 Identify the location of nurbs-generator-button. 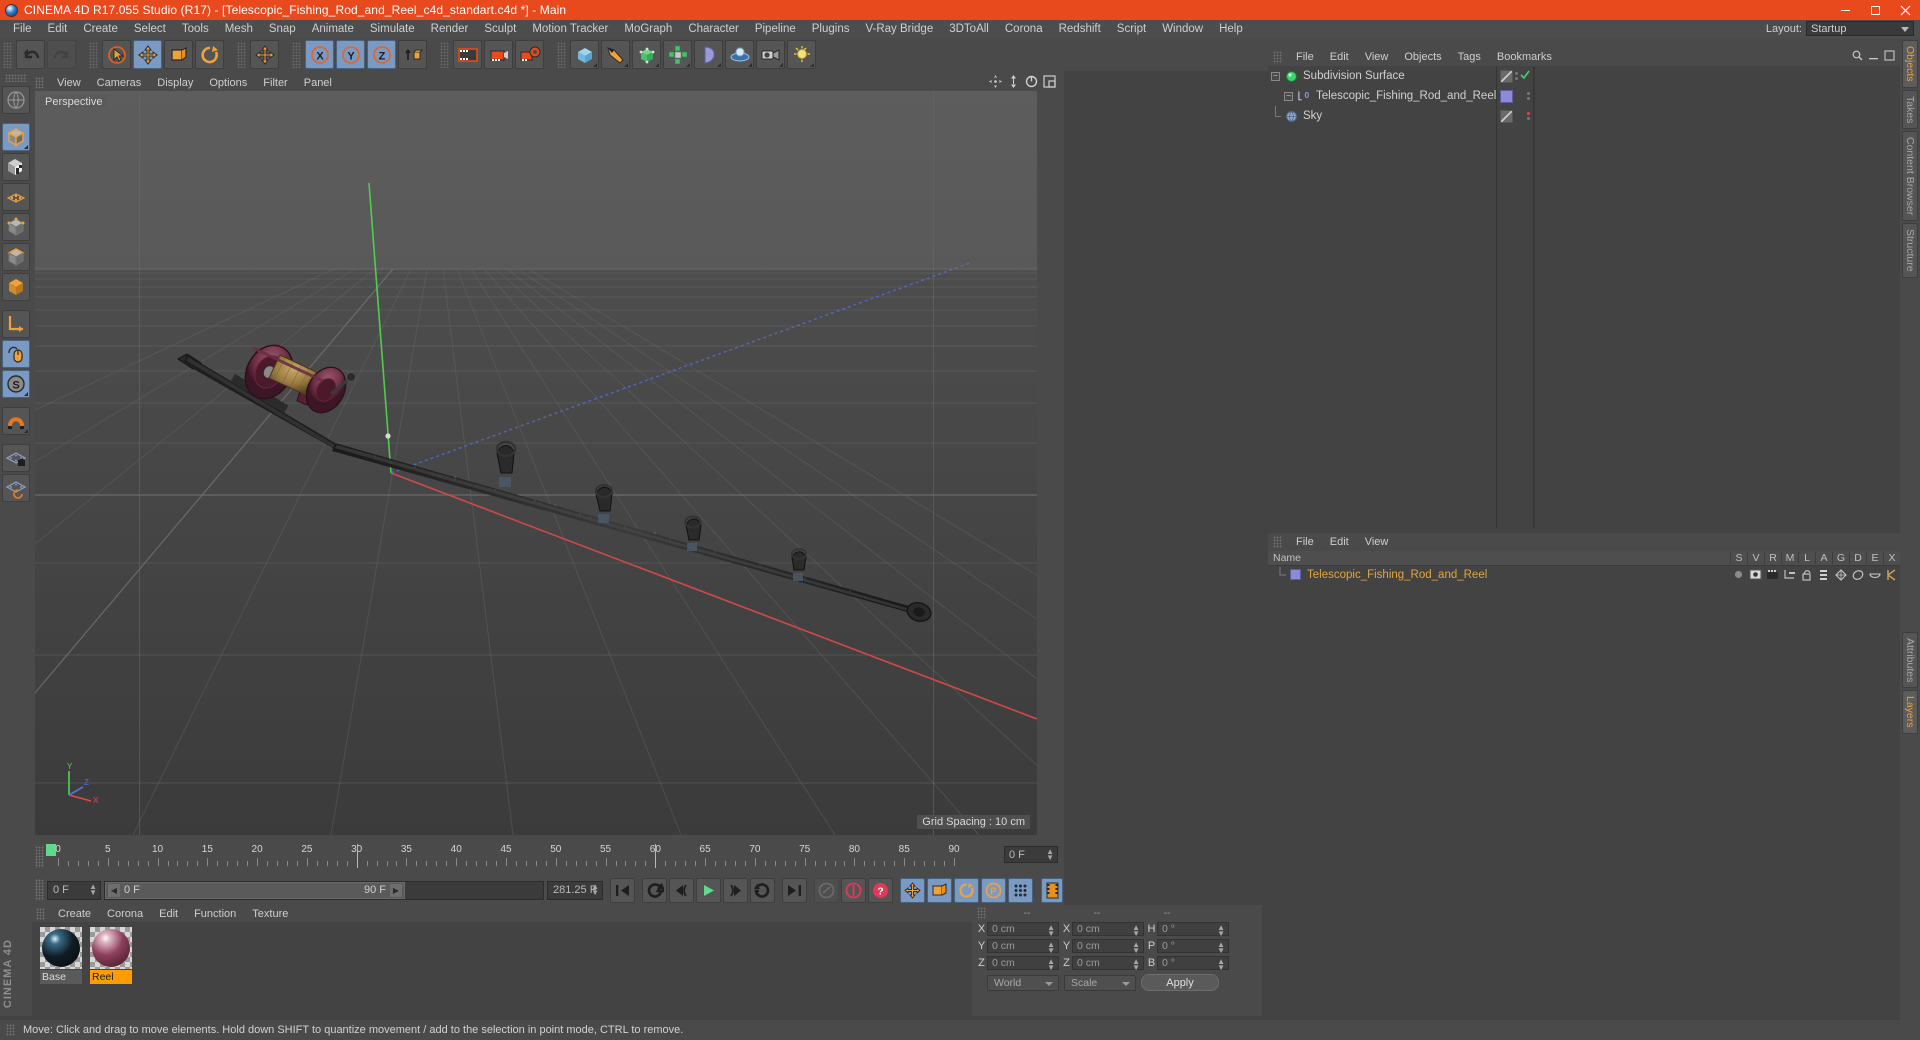
(646, 54).